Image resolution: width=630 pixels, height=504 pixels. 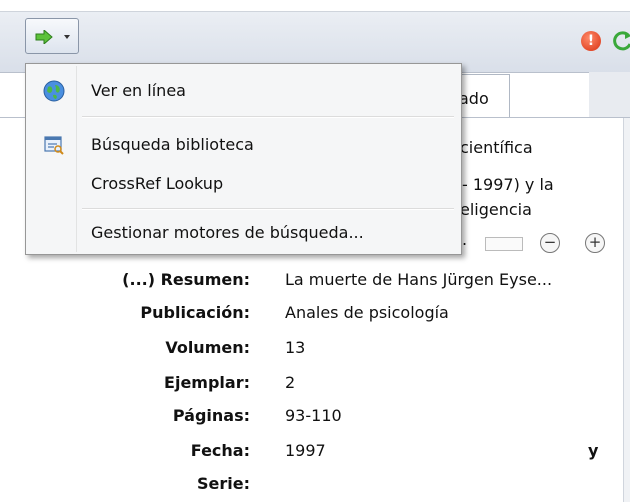 What do you see at coordinates (593, 450) in the screenshot?
I see `date-format-indicator: y` at bounding box center [593, 450].